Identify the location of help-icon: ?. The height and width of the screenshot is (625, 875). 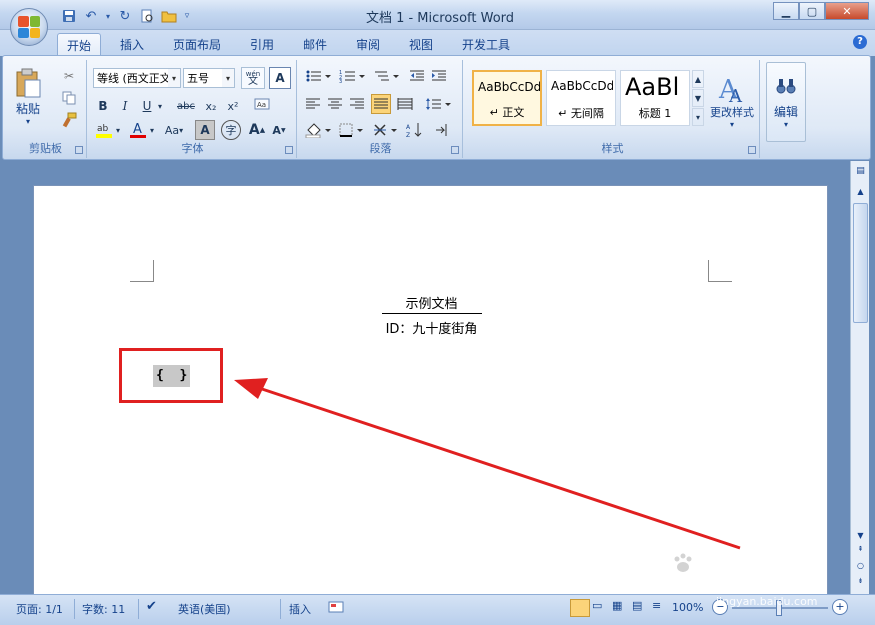
(860, 42).